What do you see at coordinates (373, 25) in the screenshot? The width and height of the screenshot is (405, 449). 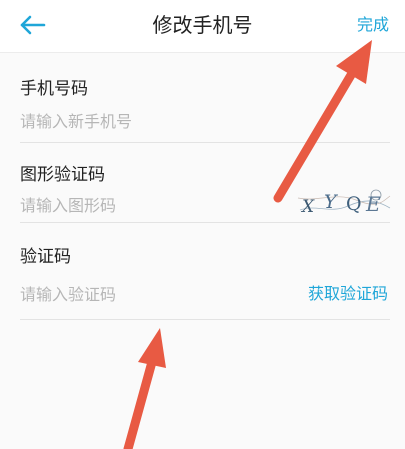 I see `done-button: 完成` at bounding box center [373, 25].